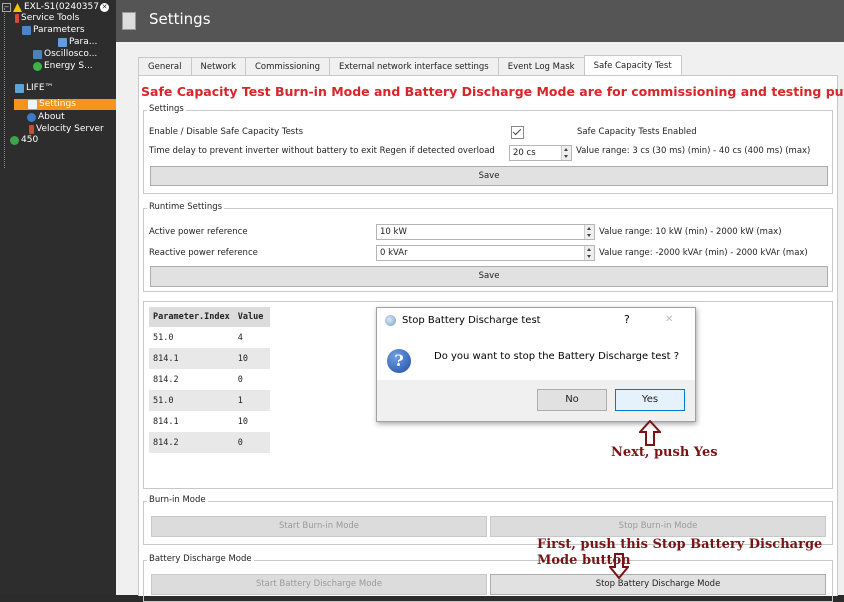 This screenshot has height=602, width=844. I want to click on energy-icon, so click(37, 66).